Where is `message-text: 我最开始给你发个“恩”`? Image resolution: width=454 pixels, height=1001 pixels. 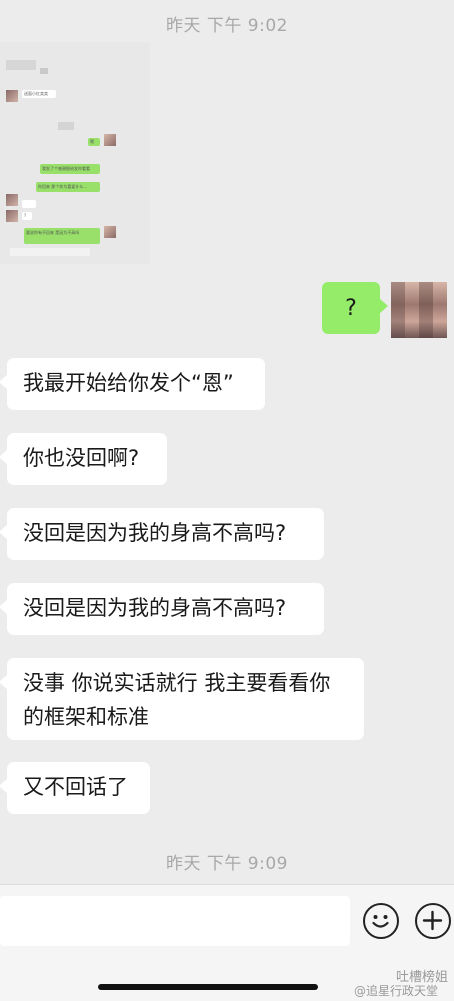
message-text: 我最开始给你发个“恩” is located at coordinates (128, 383).